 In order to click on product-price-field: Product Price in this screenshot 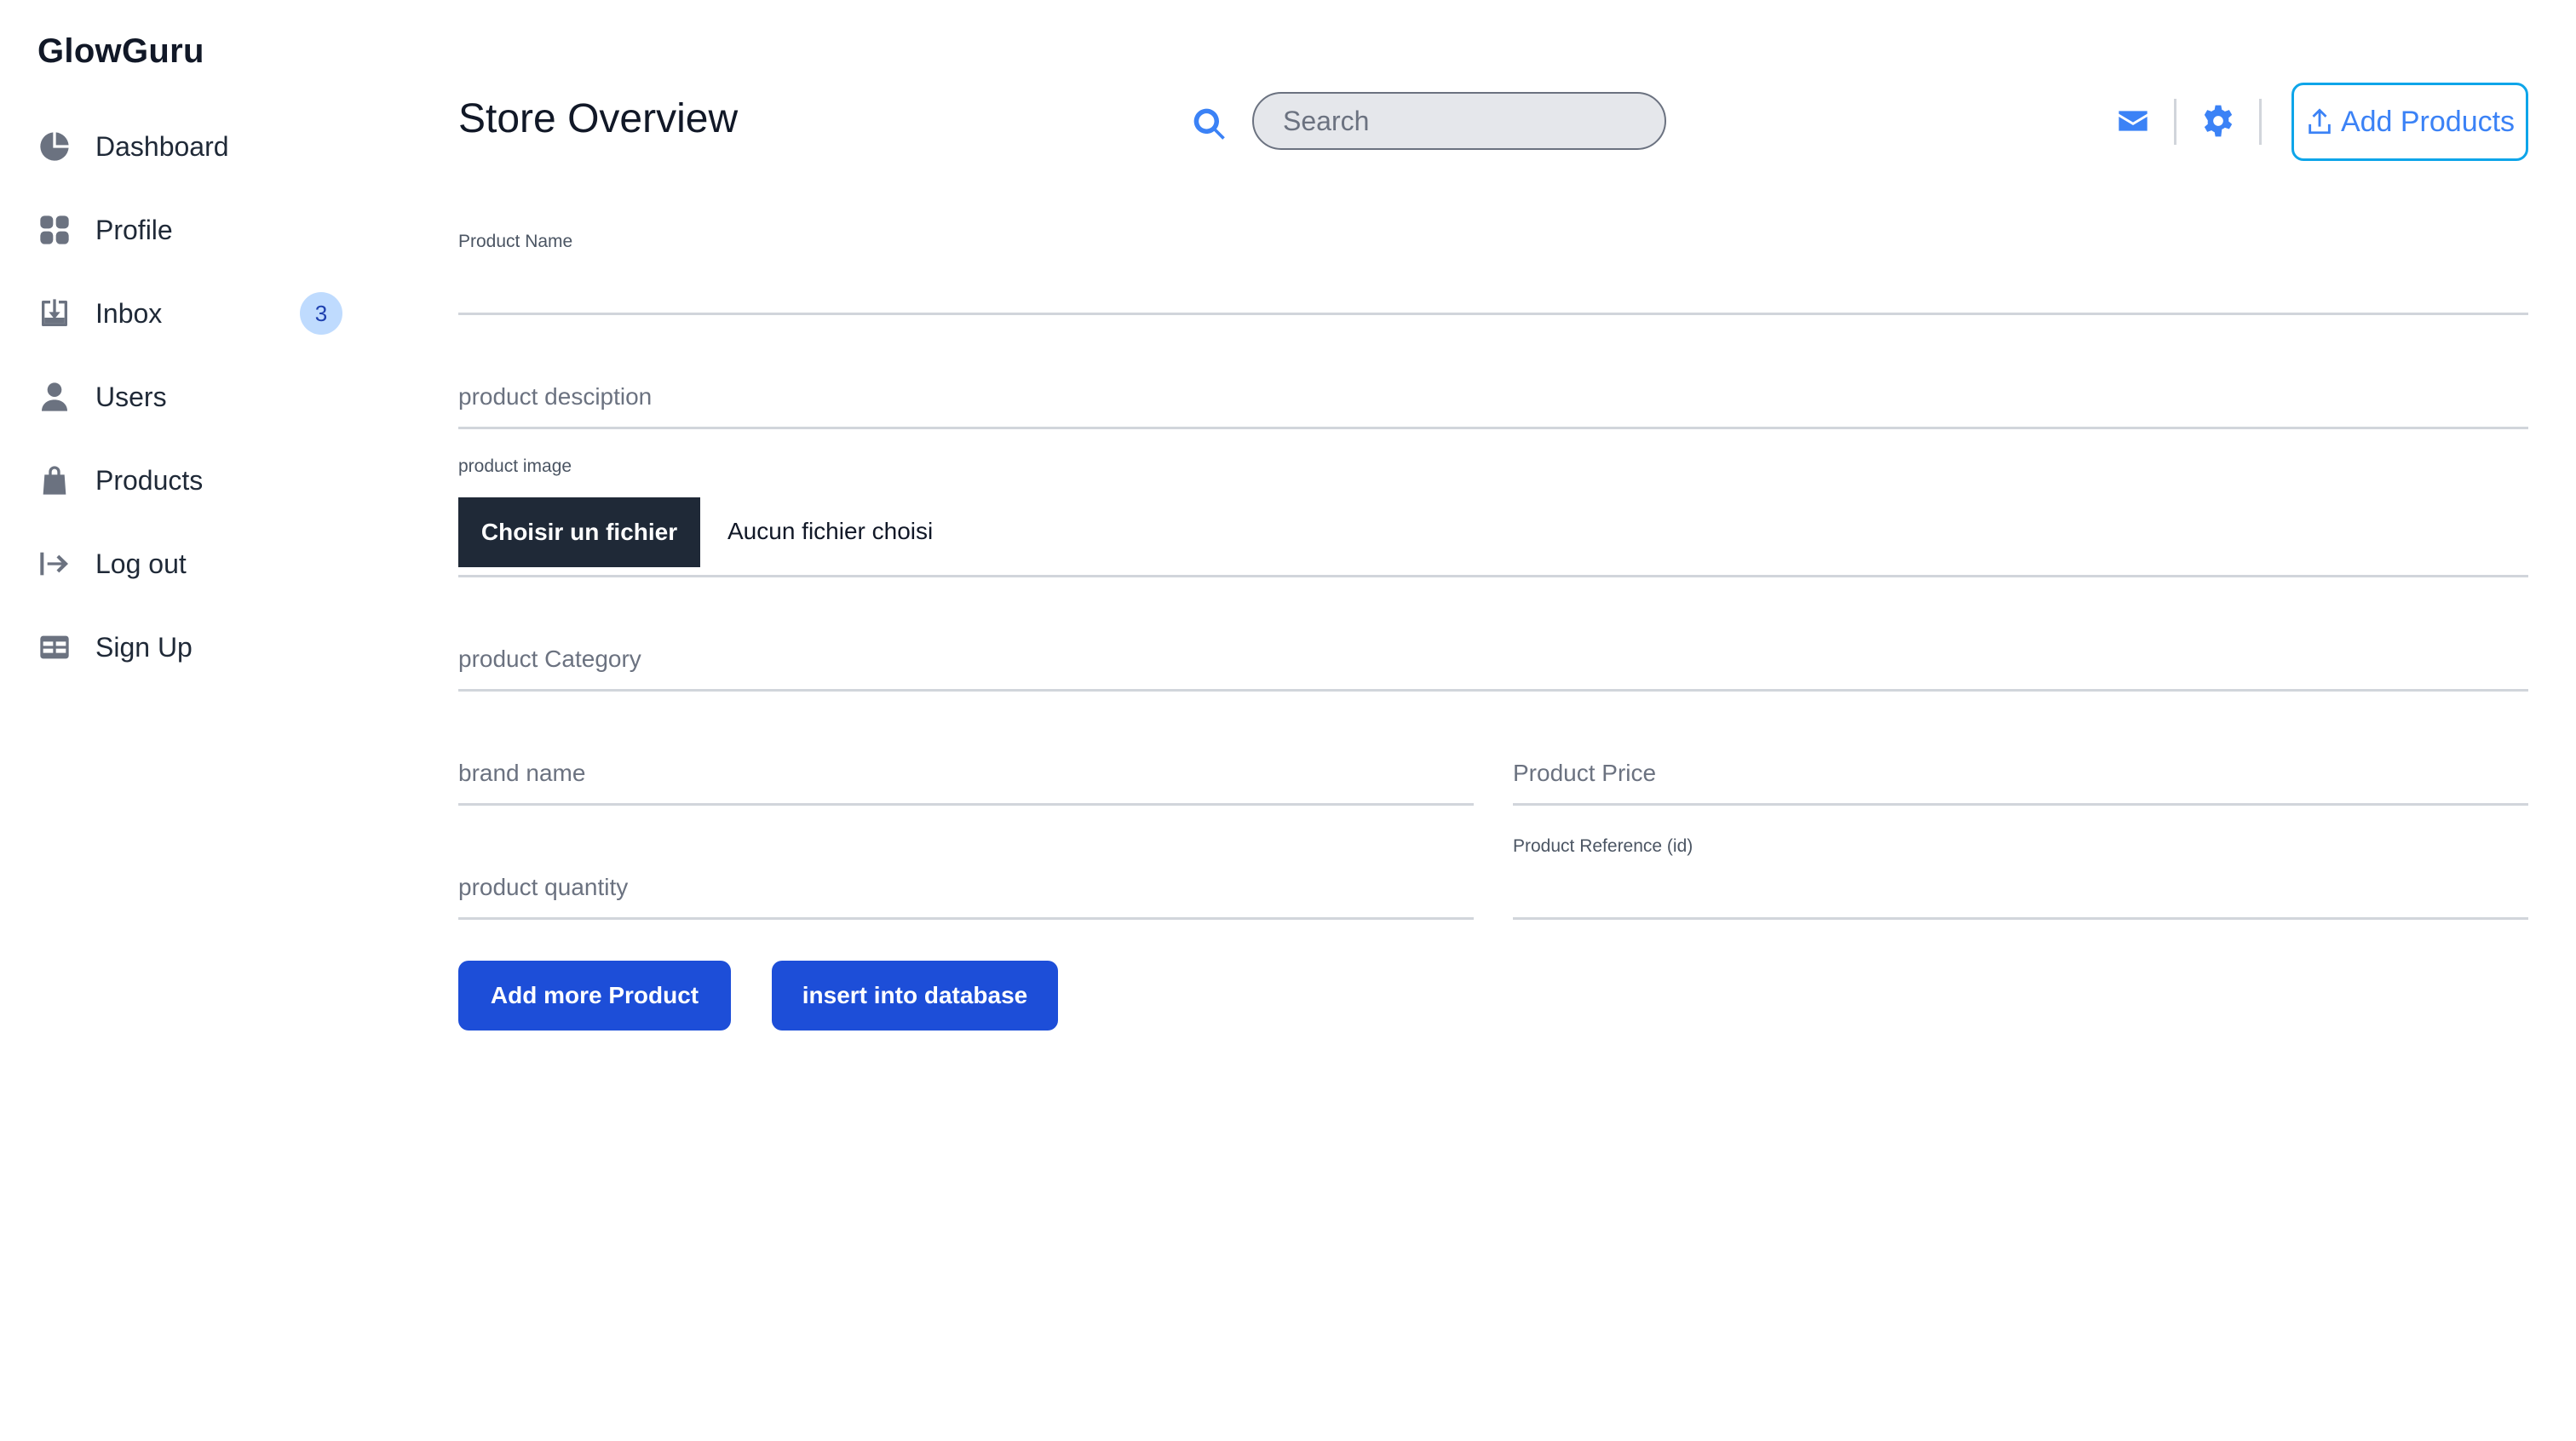, I will do `click(2021, 778)`.